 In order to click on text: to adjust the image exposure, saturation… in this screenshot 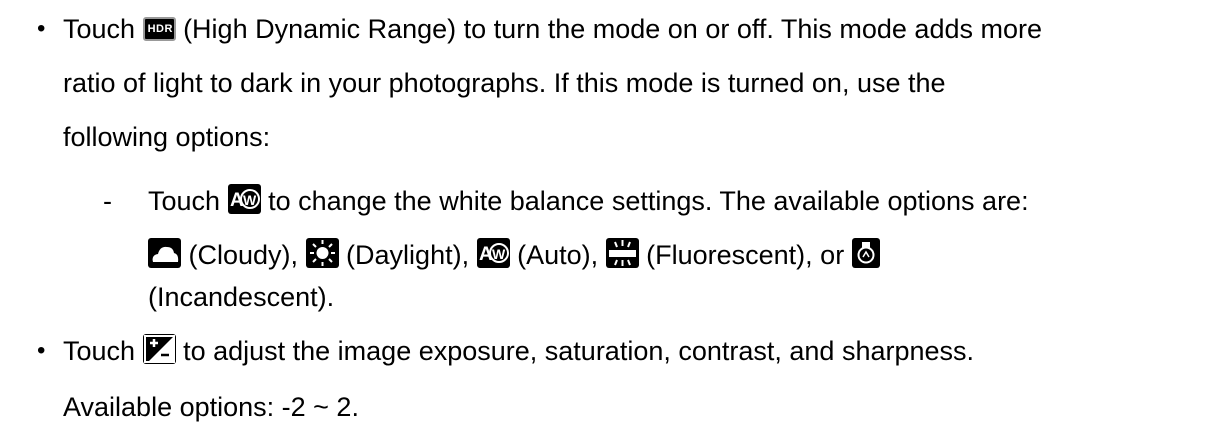, I will do `click(575, 351)`.